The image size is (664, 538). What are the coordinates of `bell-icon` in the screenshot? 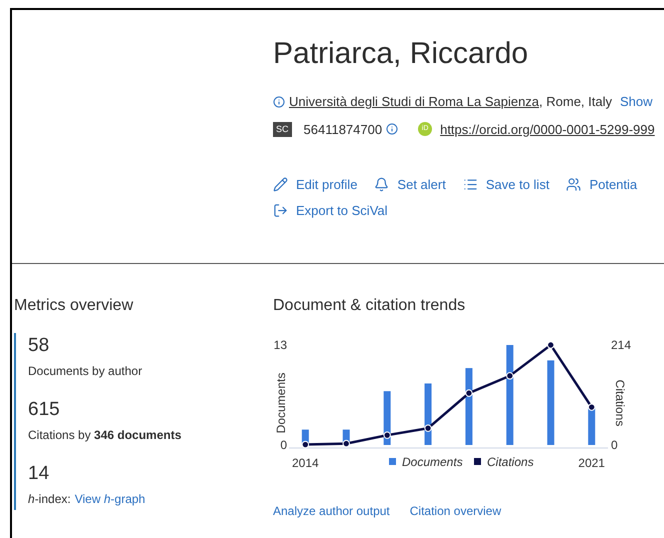 It's located at (382, 184).